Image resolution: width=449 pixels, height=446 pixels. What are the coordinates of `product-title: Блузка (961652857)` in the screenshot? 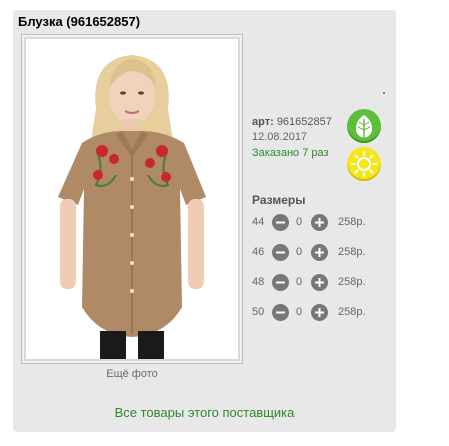 It's located at (79, 21).